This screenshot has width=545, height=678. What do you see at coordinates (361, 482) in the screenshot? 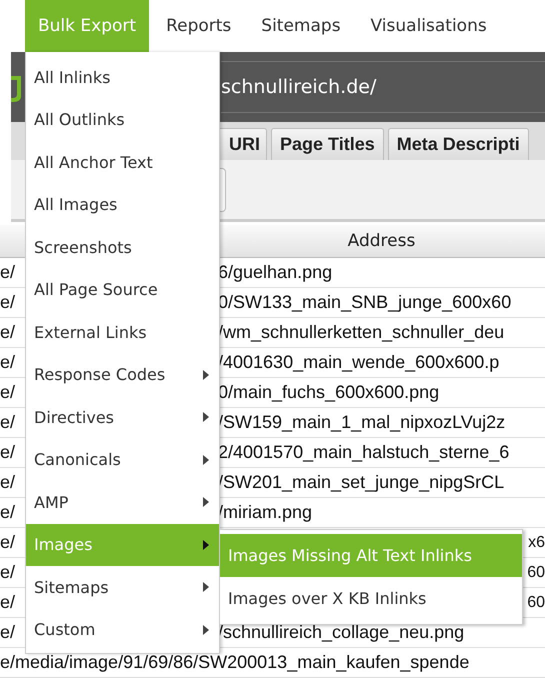
I see `table-cell: /SW201_main_set_junge_nipgSrCL` at bounding box center [361, 482].